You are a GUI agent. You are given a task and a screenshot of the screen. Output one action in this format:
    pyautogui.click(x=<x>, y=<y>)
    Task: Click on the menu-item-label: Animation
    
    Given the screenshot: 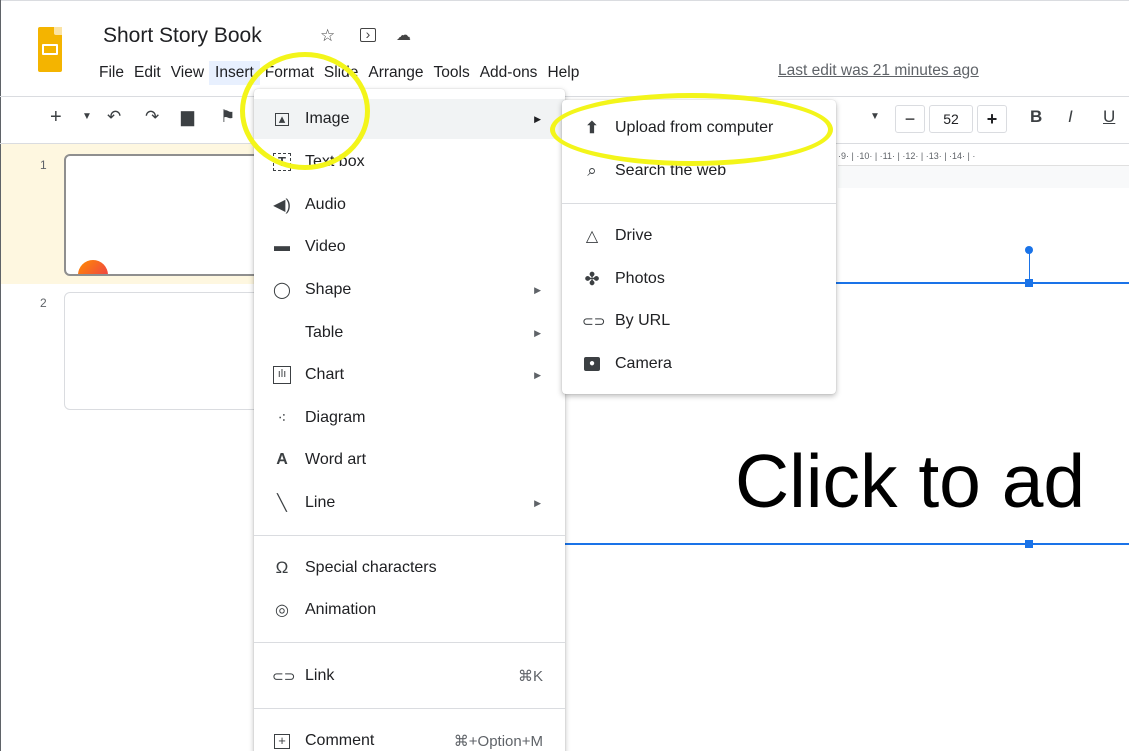 What is the action you would take?
    pyautogui.click(x=341, y=609)
    